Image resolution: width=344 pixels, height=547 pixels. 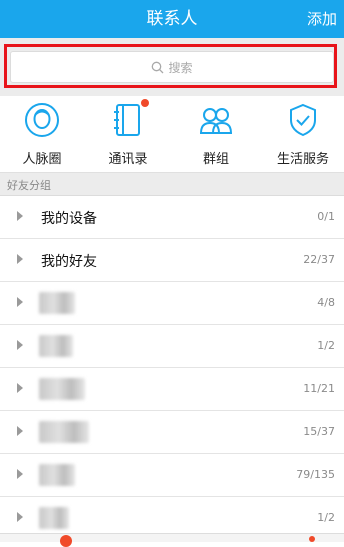 I want to click on top-bar: 联系人 添加, so click(x=172, y=19).